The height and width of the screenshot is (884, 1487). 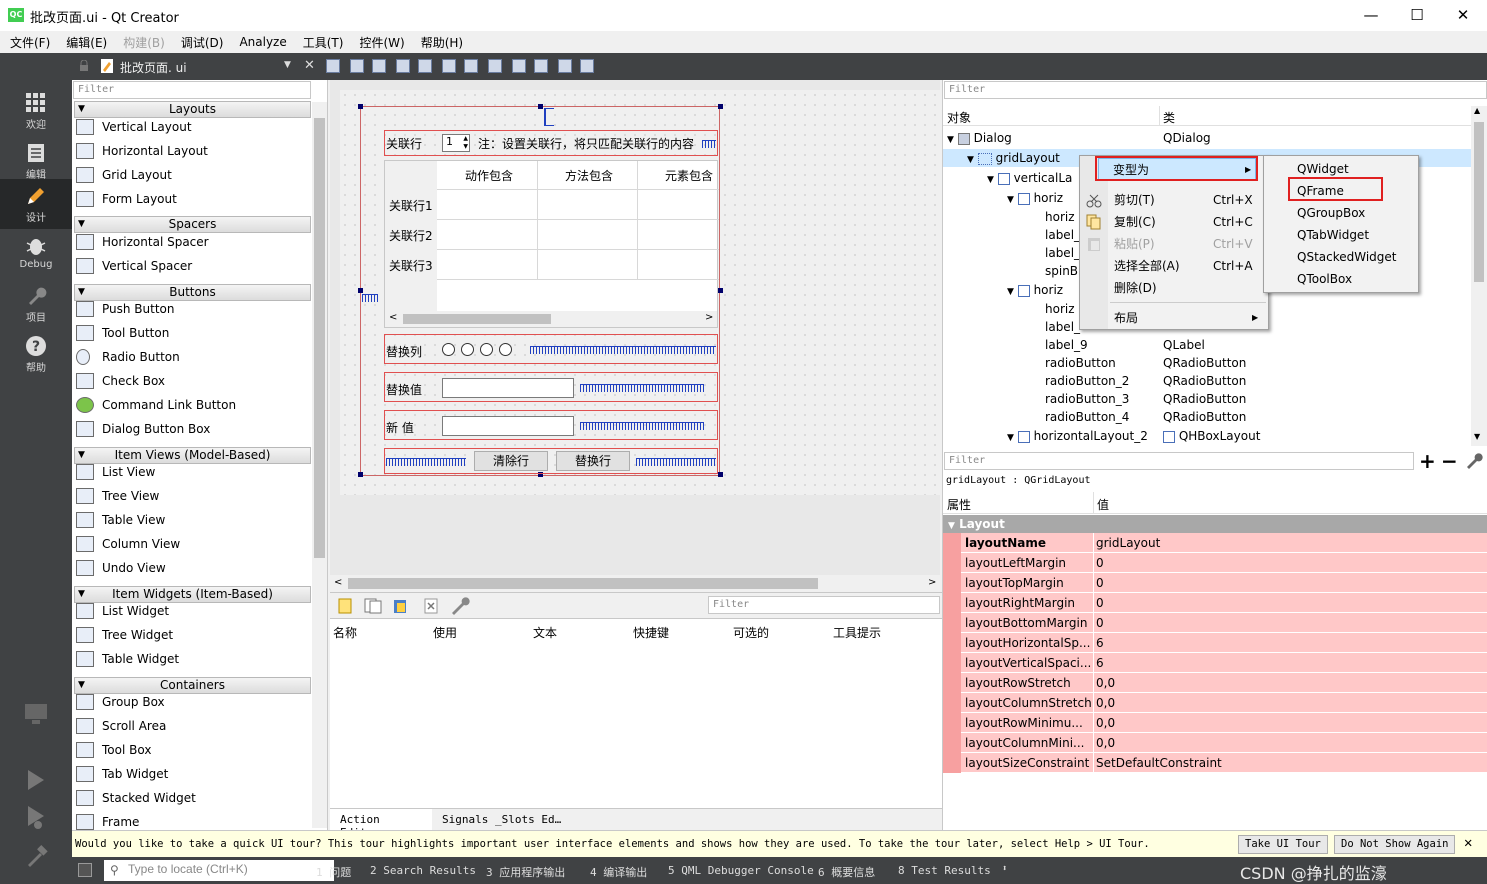 I want to click on scroll-left-icon: <, so click(x=338, y=582).